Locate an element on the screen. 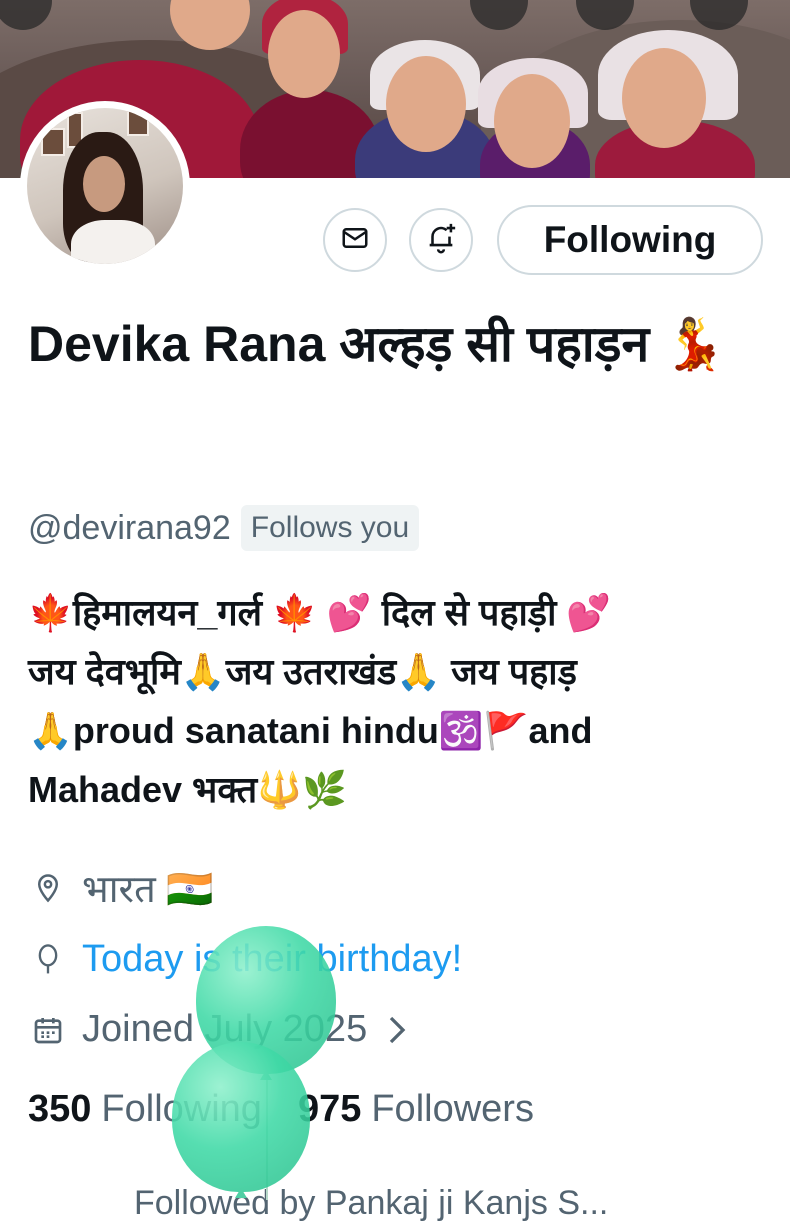 The width and height of the screenshot is (790, 1223). bio-line: Mahadev भक्त🔱🌿 is located at coordinates (187, 789).